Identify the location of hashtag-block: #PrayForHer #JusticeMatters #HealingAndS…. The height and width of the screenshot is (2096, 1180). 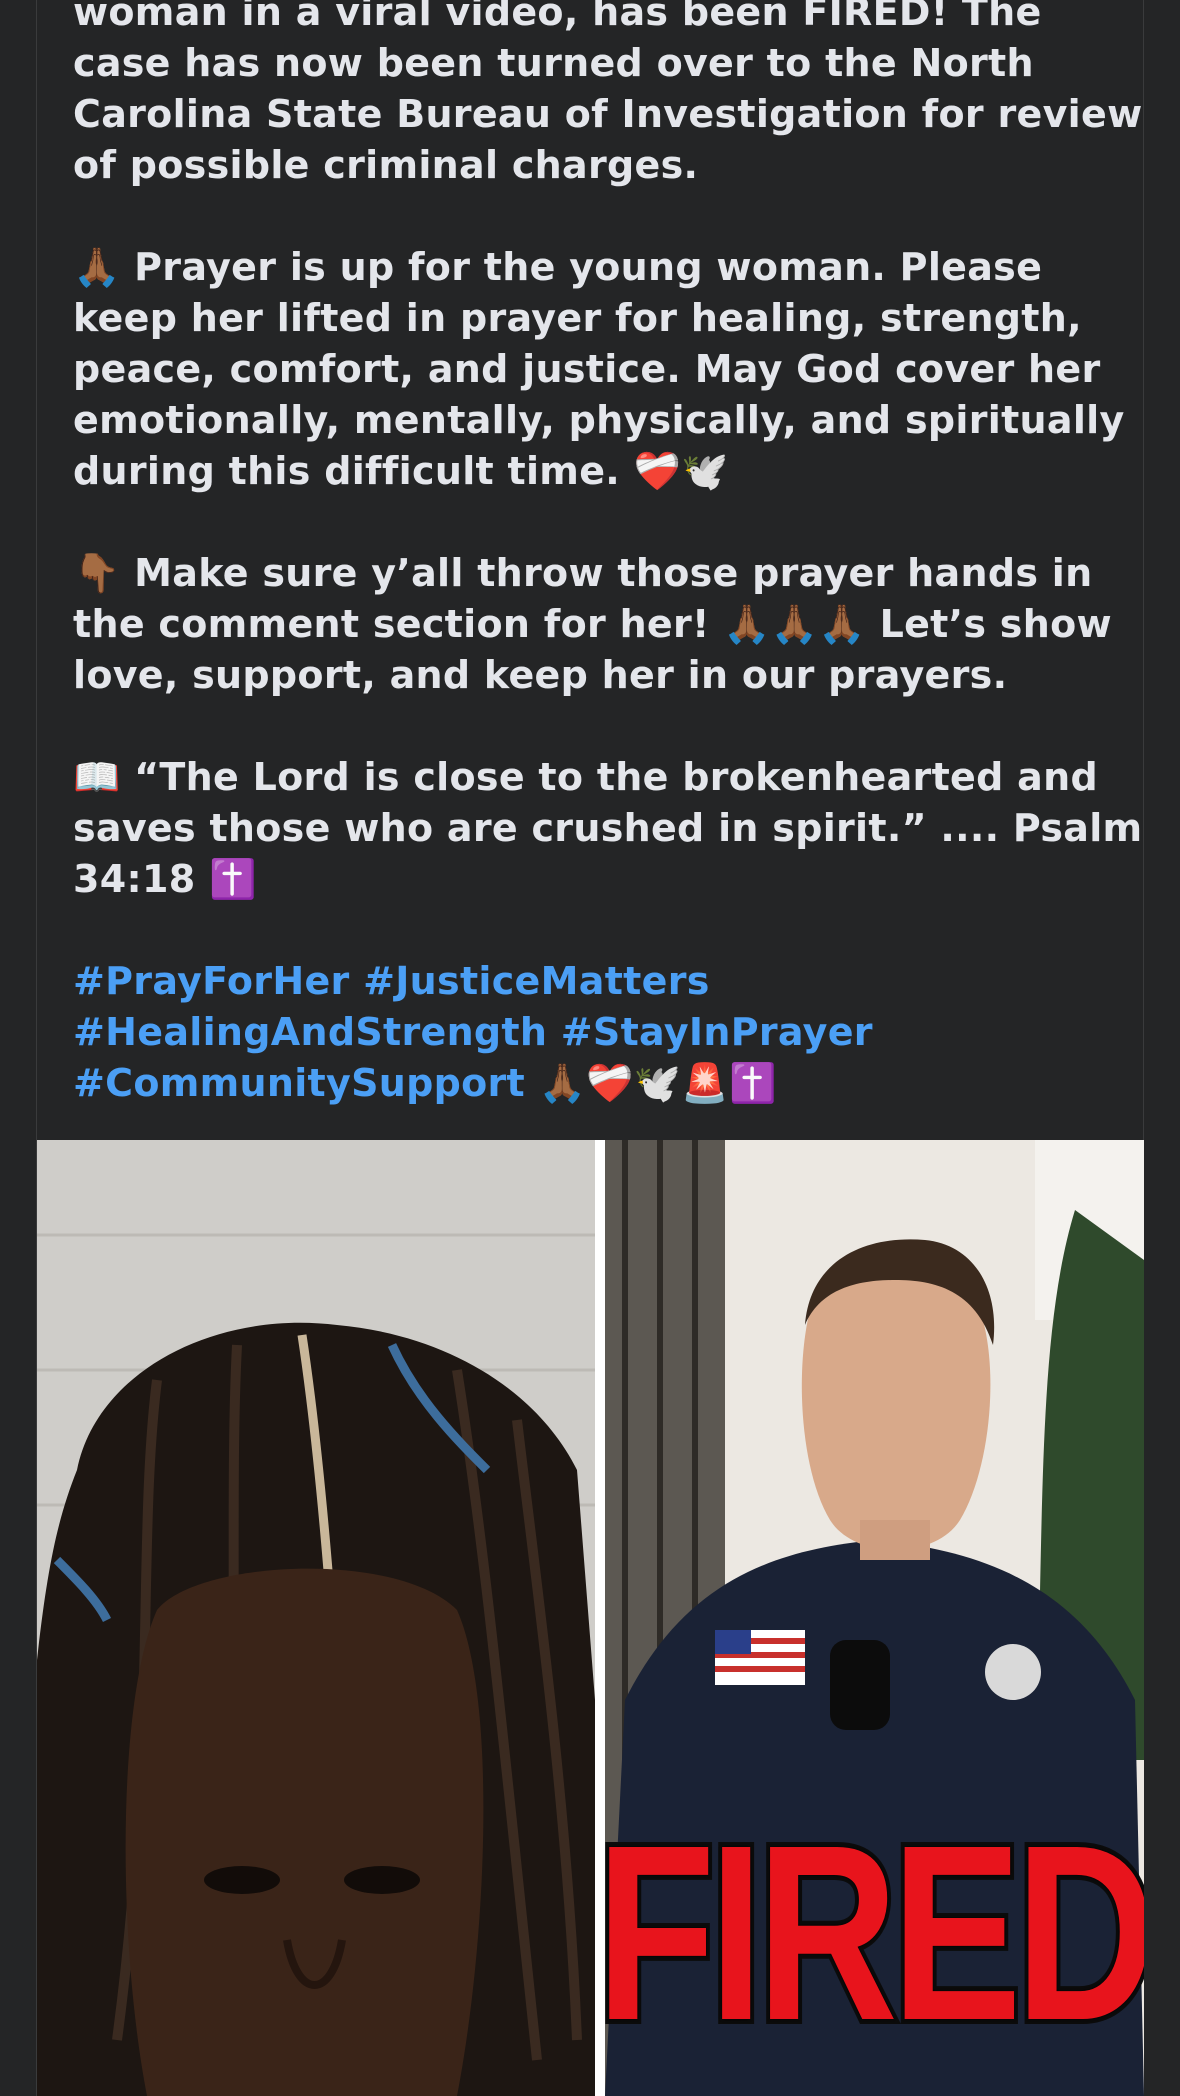
(608, 1032).